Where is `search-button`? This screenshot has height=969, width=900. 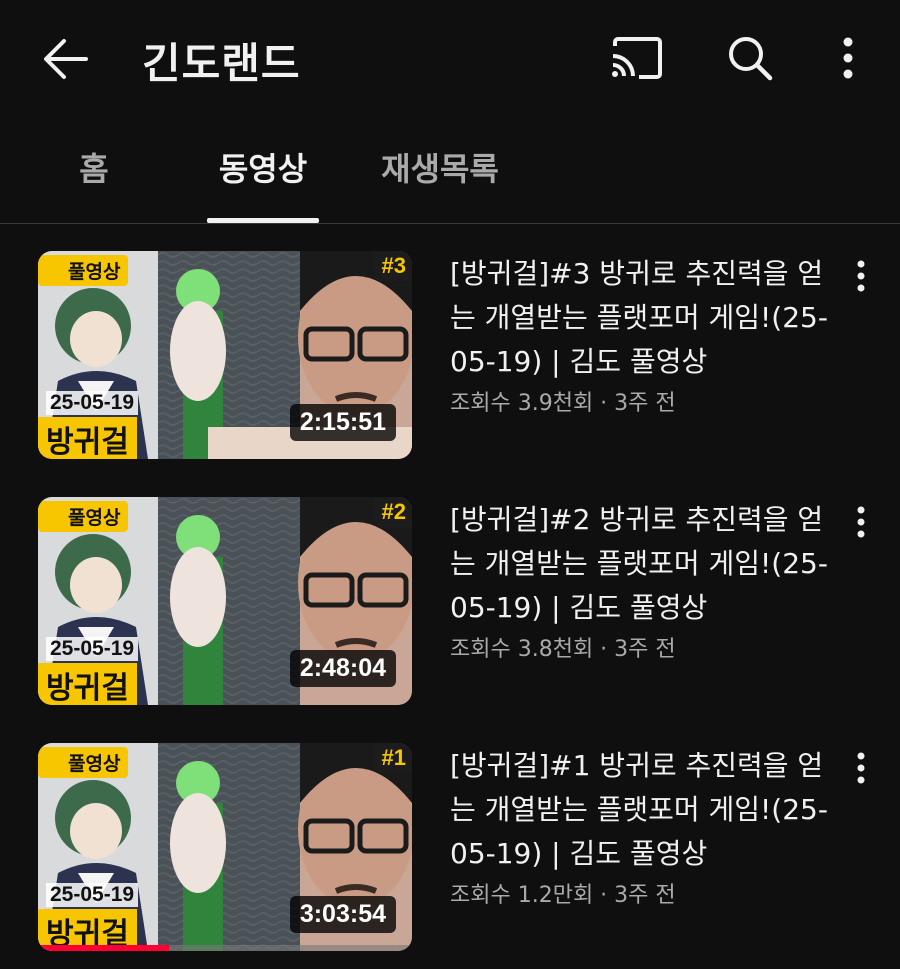
search-button is located at coordinates (750, 58).